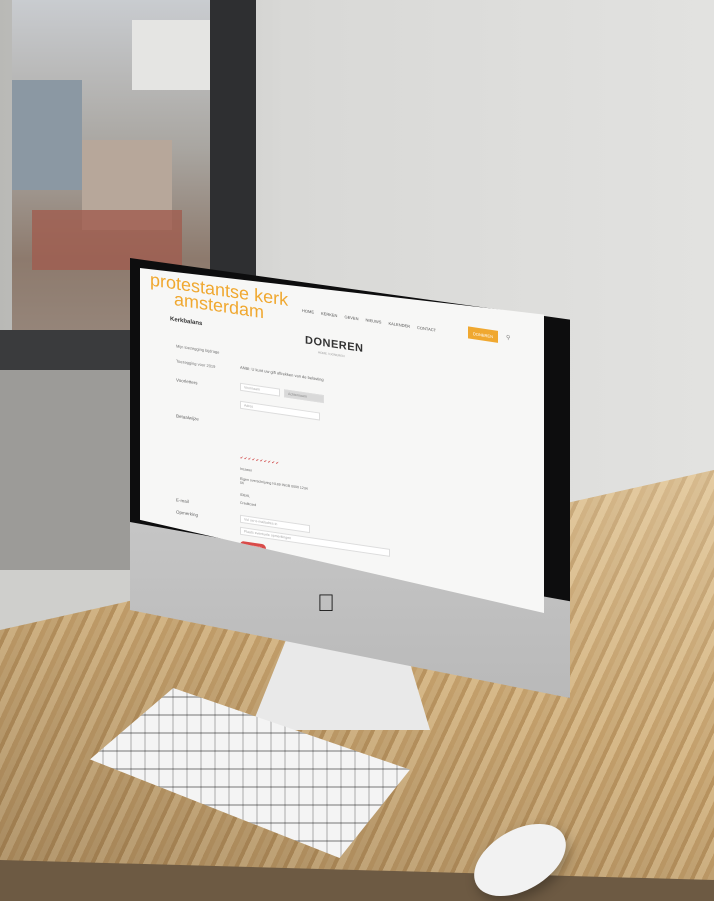  Describe the element at coordinates (329, 314) in the screenshot. I see `nav-item: KERKEN` at that location.